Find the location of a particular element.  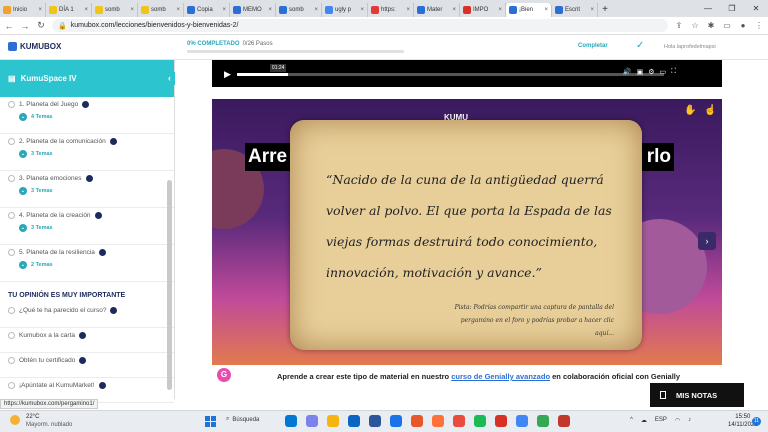

new-tab-button: + is located at coordinates (605, 10).